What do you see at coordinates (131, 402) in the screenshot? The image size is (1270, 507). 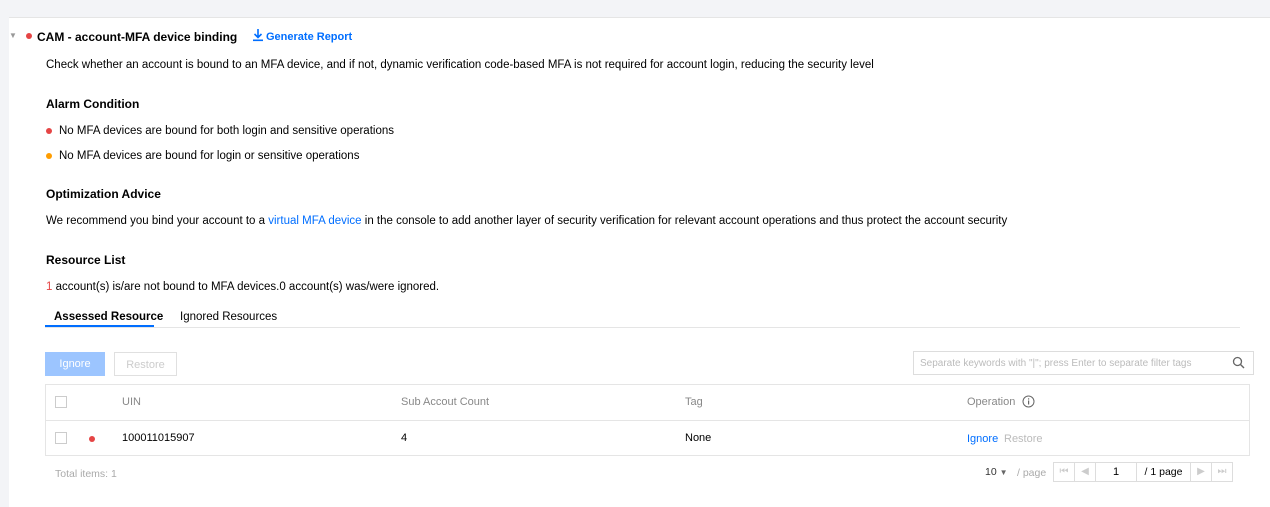 I see `col-header-uin: UIN` at bounding box center [131, 402].